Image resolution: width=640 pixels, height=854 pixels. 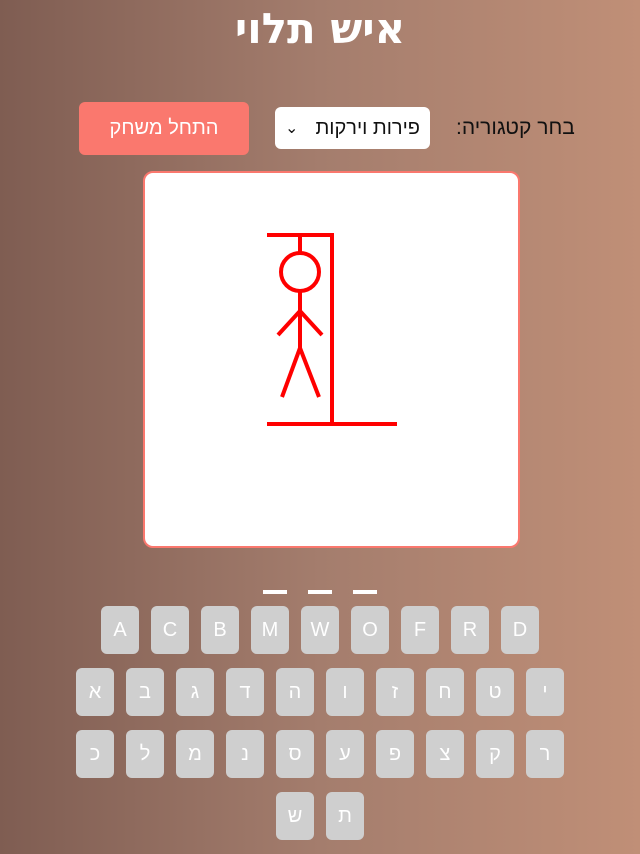 I want to click on word-slots, so click(x=320, y=593).